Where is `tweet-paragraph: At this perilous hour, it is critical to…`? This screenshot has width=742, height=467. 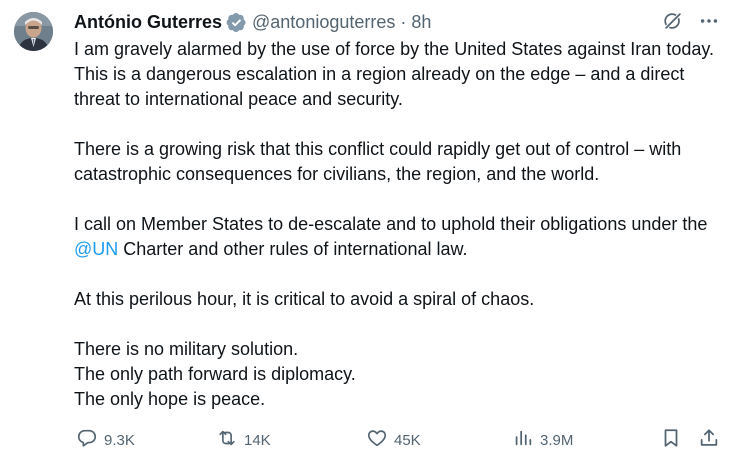 tweet-paragraph: At this perilous hour, it is critical to… is located at coordinates (304, 299).